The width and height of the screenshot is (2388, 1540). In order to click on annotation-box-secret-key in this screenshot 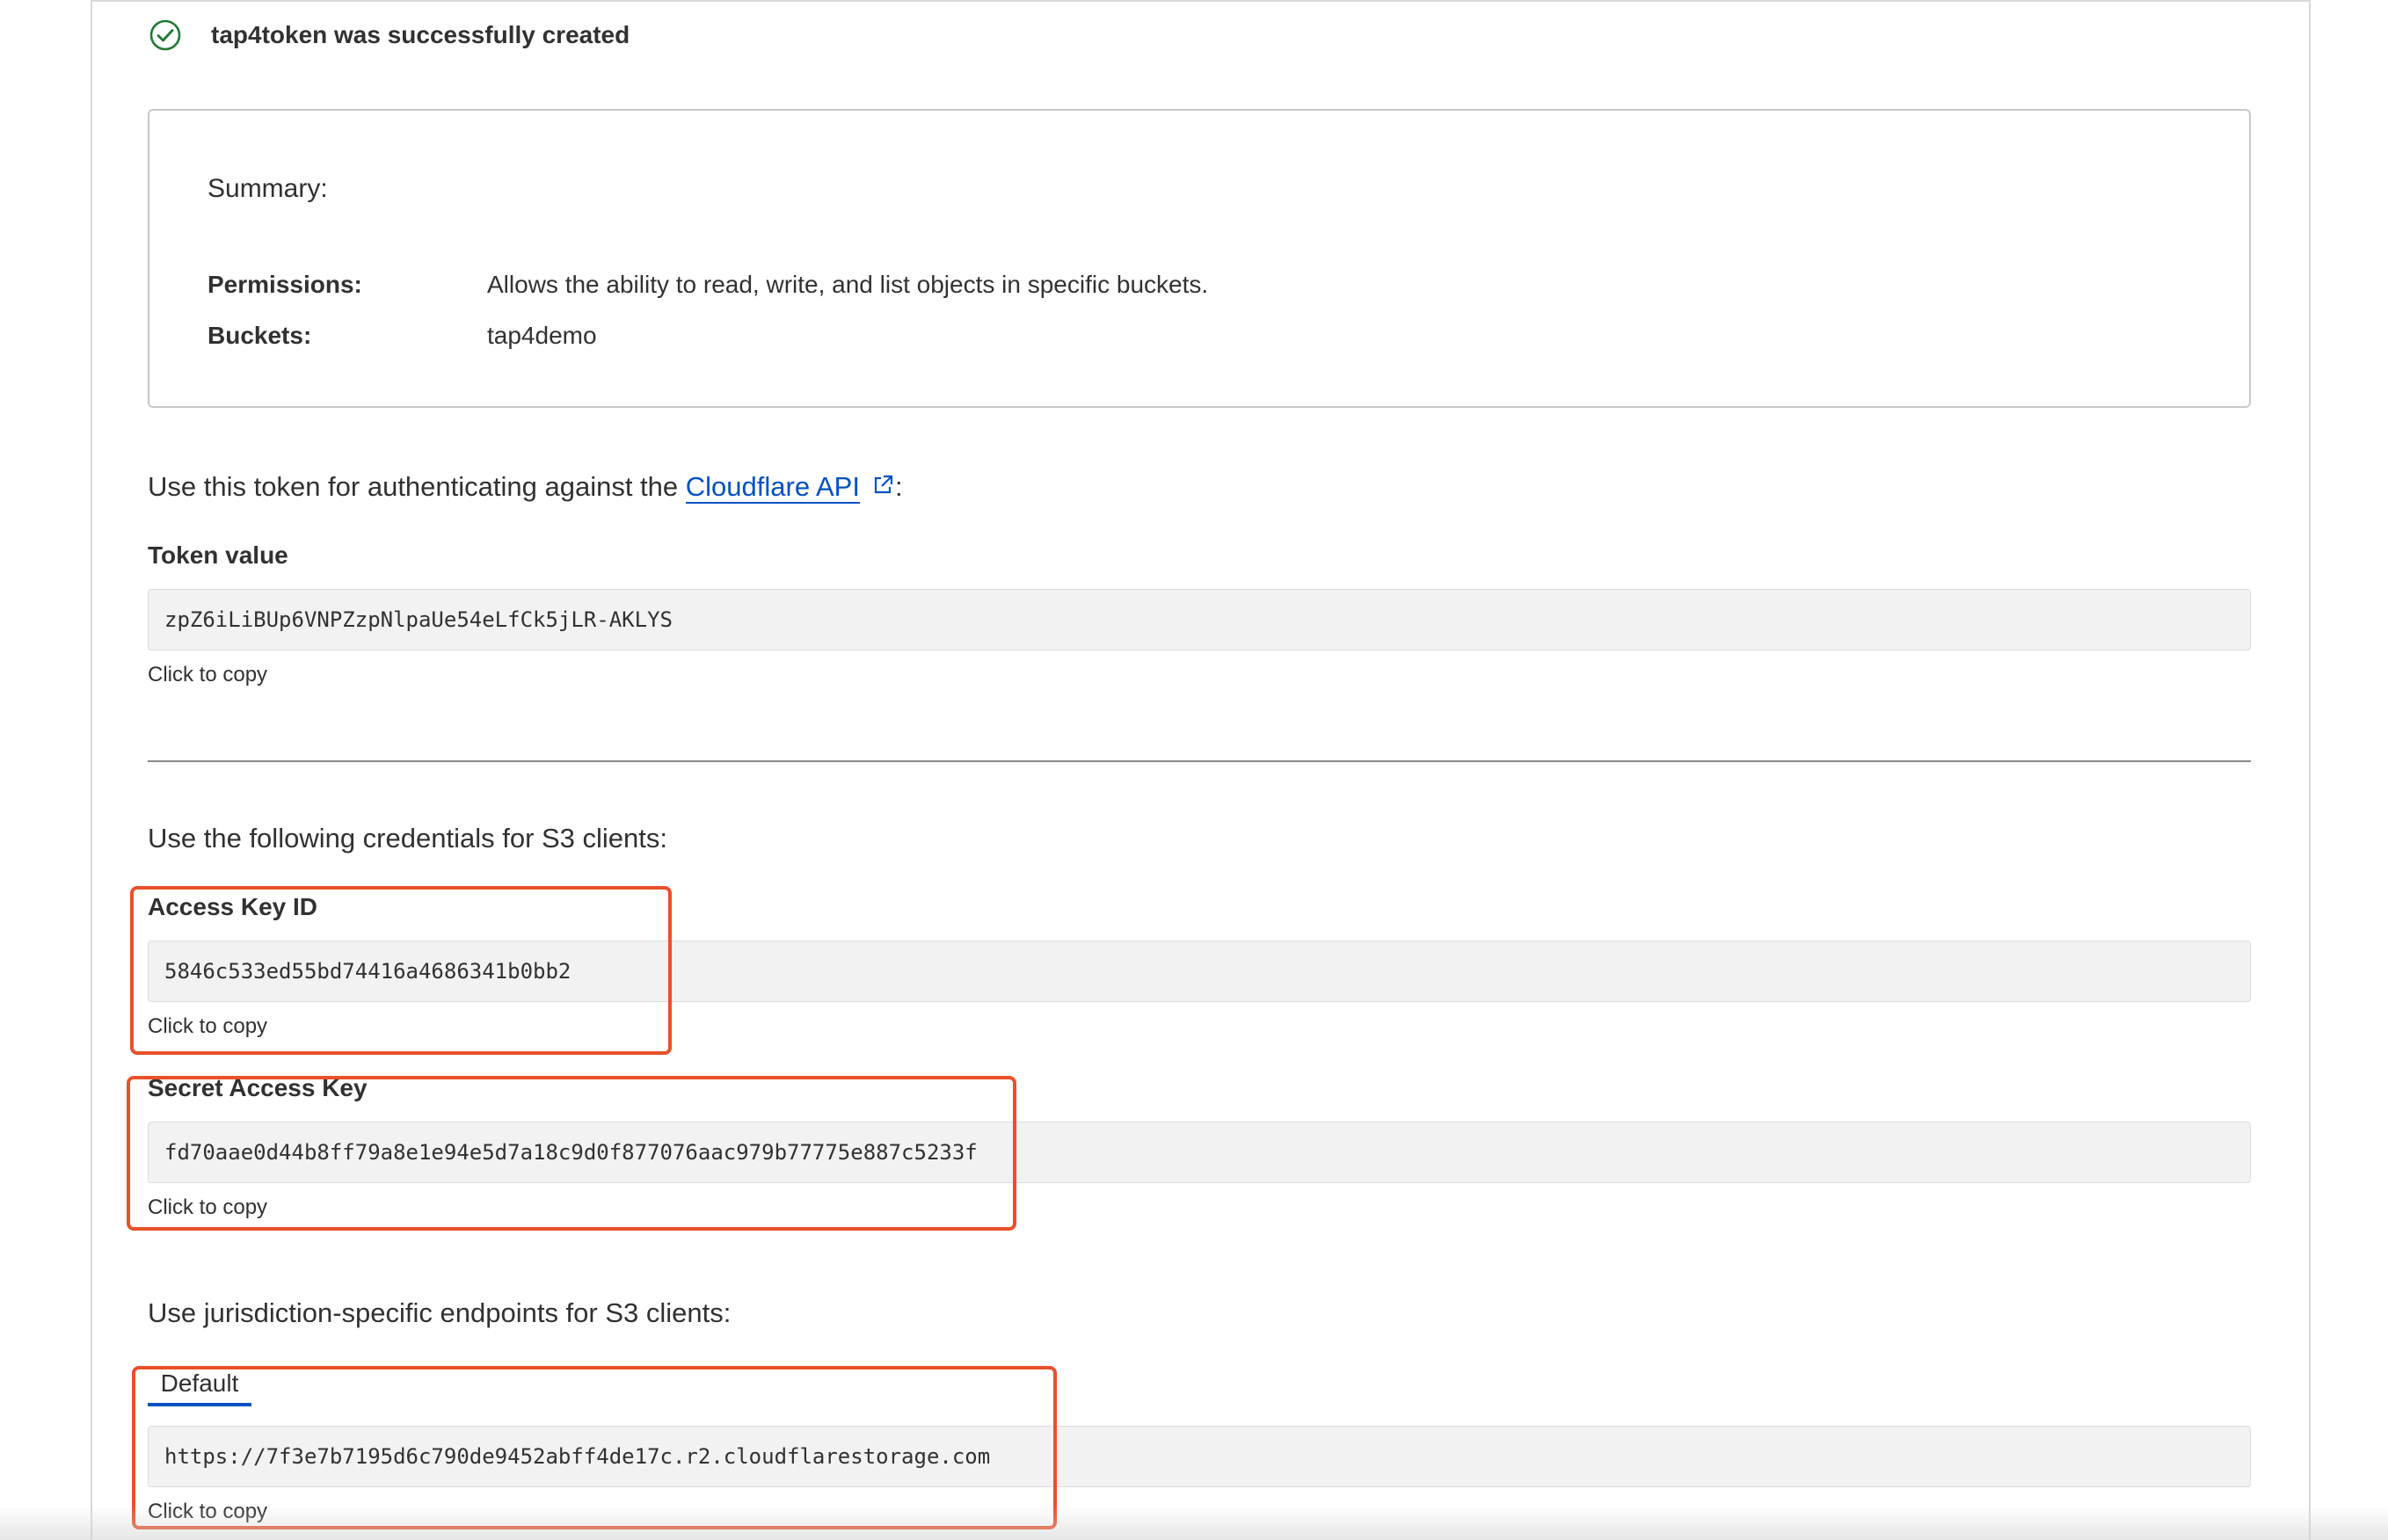, I will do `click(572, 1153)`.